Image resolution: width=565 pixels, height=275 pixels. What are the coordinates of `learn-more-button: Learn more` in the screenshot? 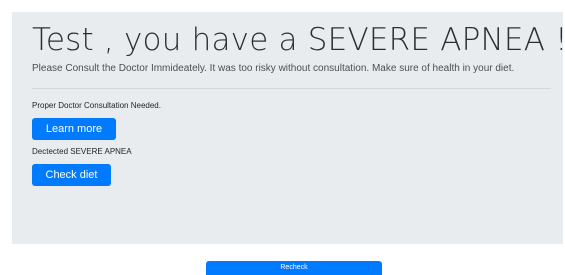 It's located at (74, 129).